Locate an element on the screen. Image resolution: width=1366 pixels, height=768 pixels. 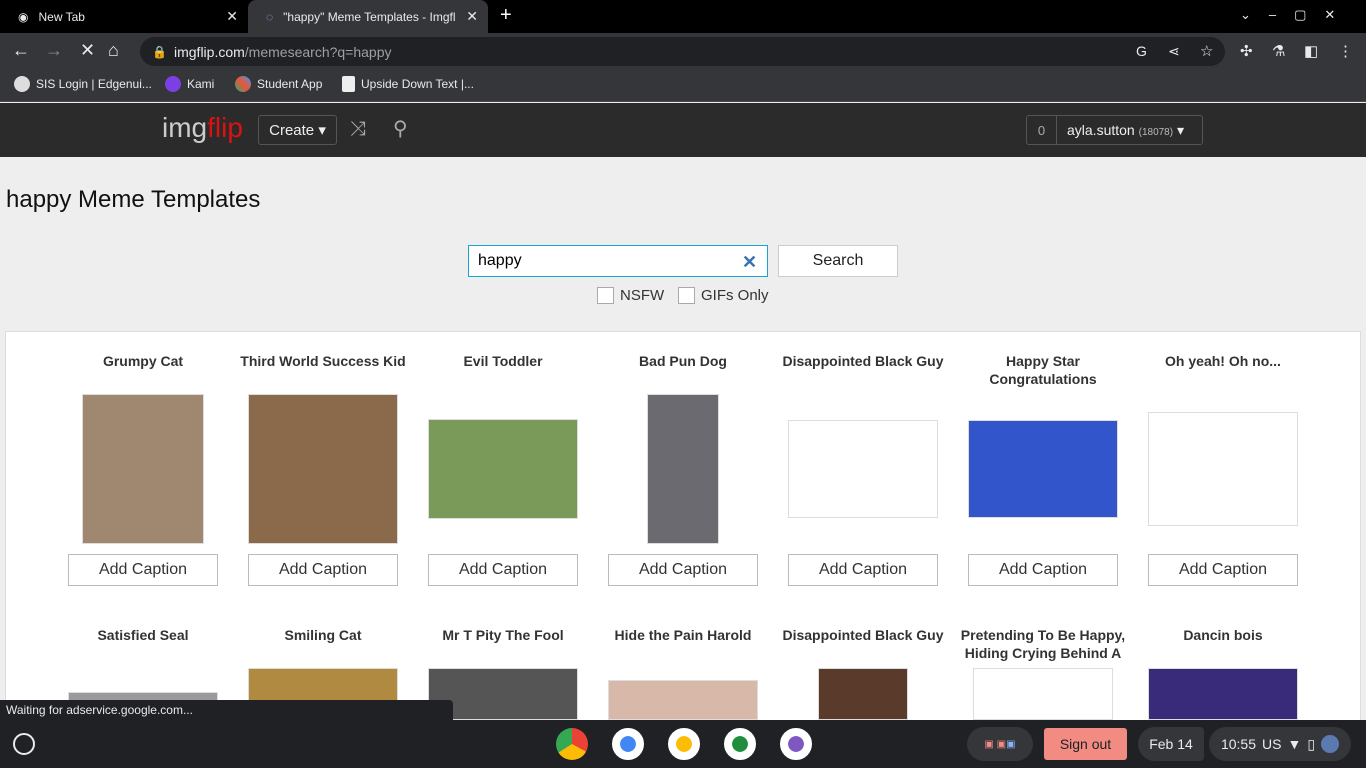
document-icon is located at coordinates (348, 84).